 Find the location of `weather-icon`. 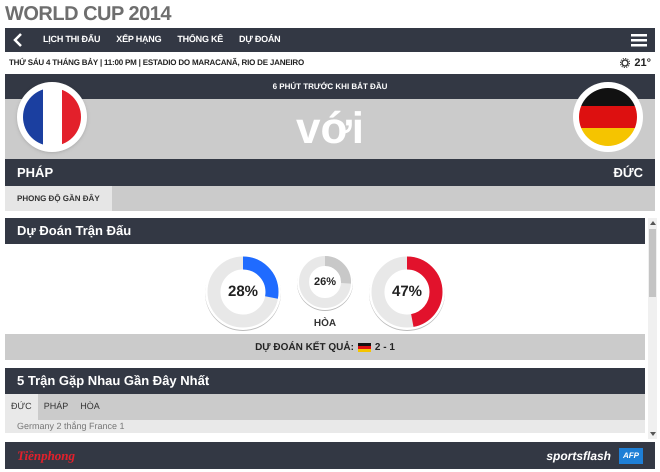

weather-icon is located at coordinates (625, 63).